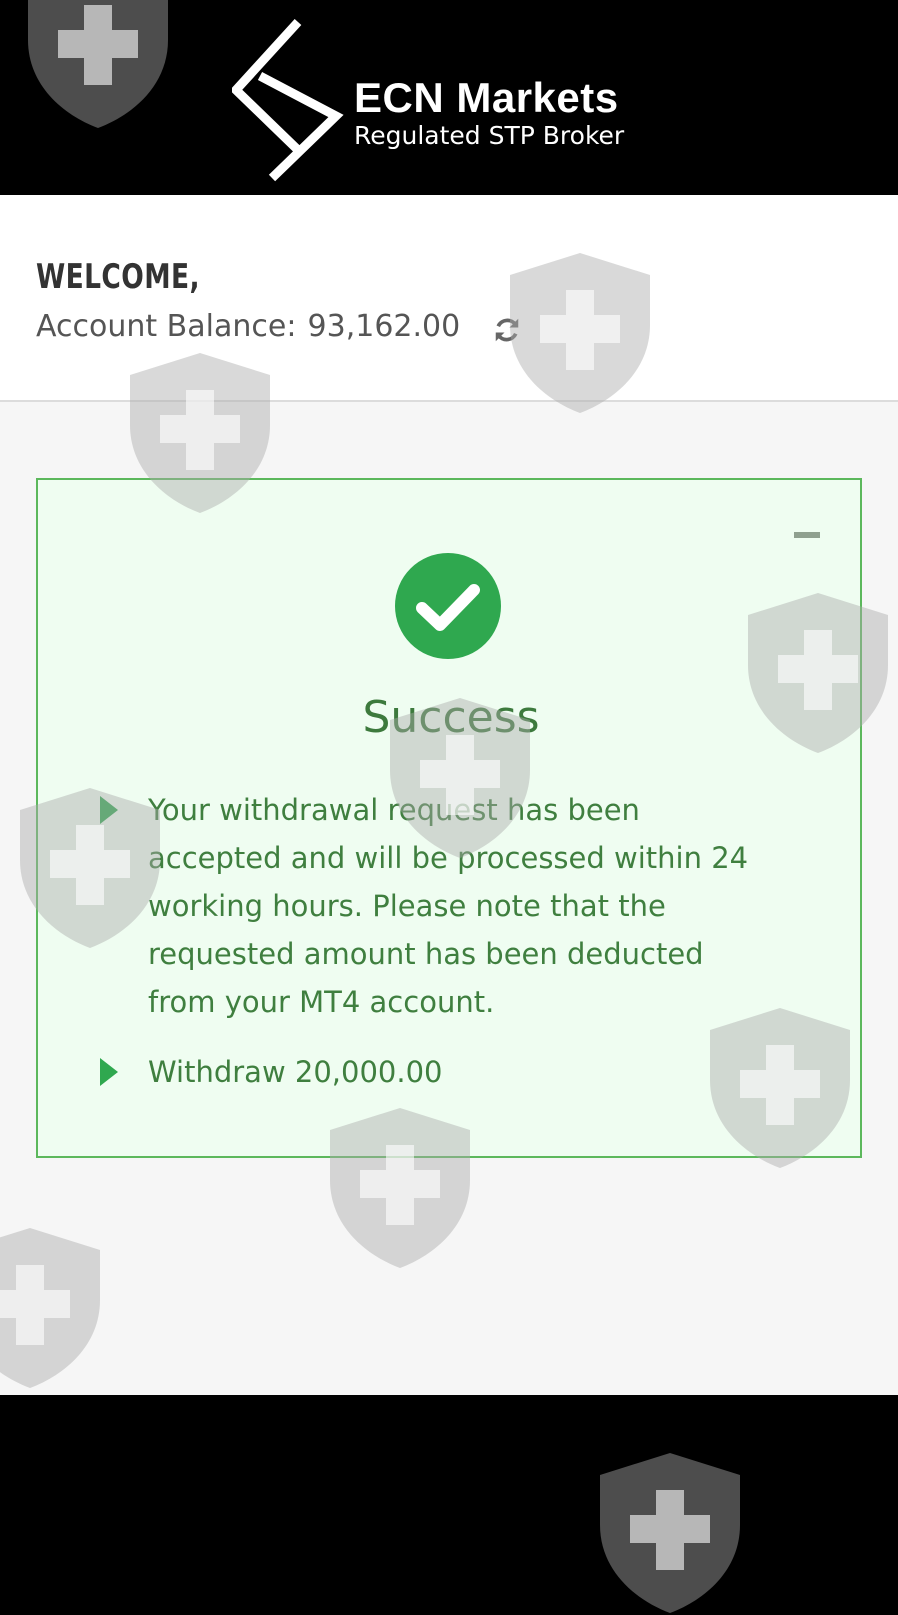  Describe the element at coordinates (288, 100) in the screenshot. I see `brand-logo-icon` at that location.